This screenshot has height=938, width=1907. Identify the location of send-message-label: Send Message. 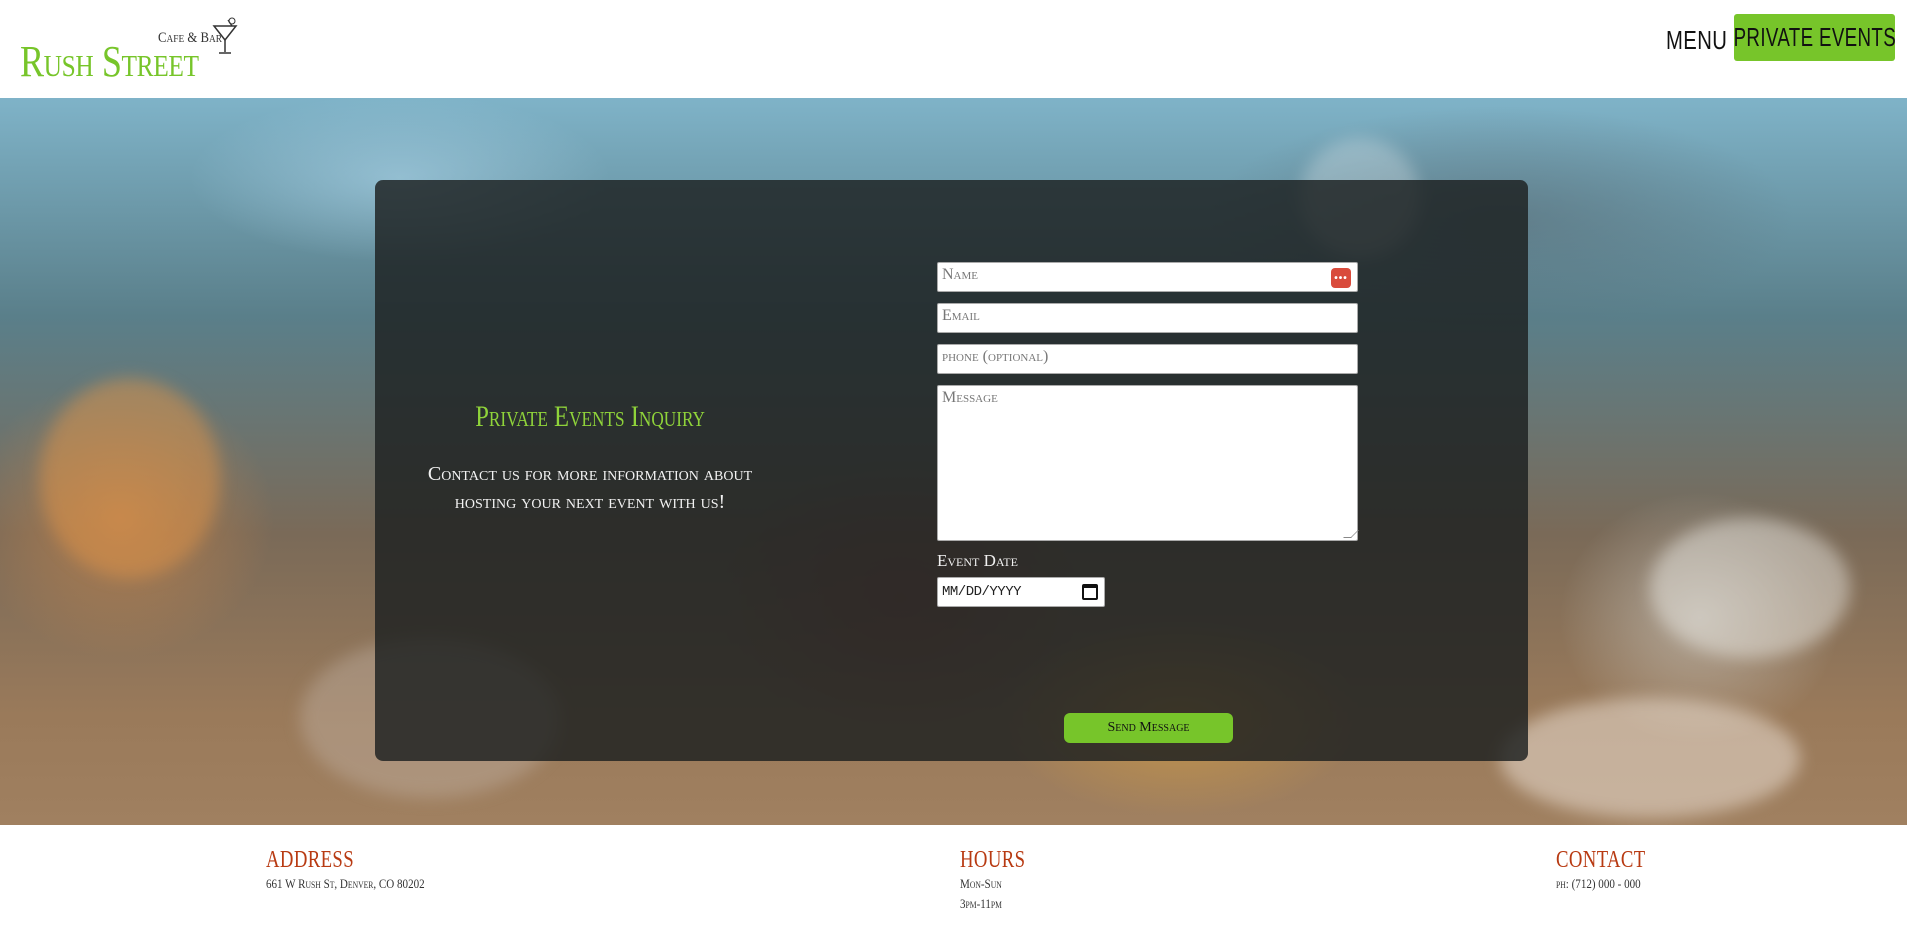
(1148, 727).